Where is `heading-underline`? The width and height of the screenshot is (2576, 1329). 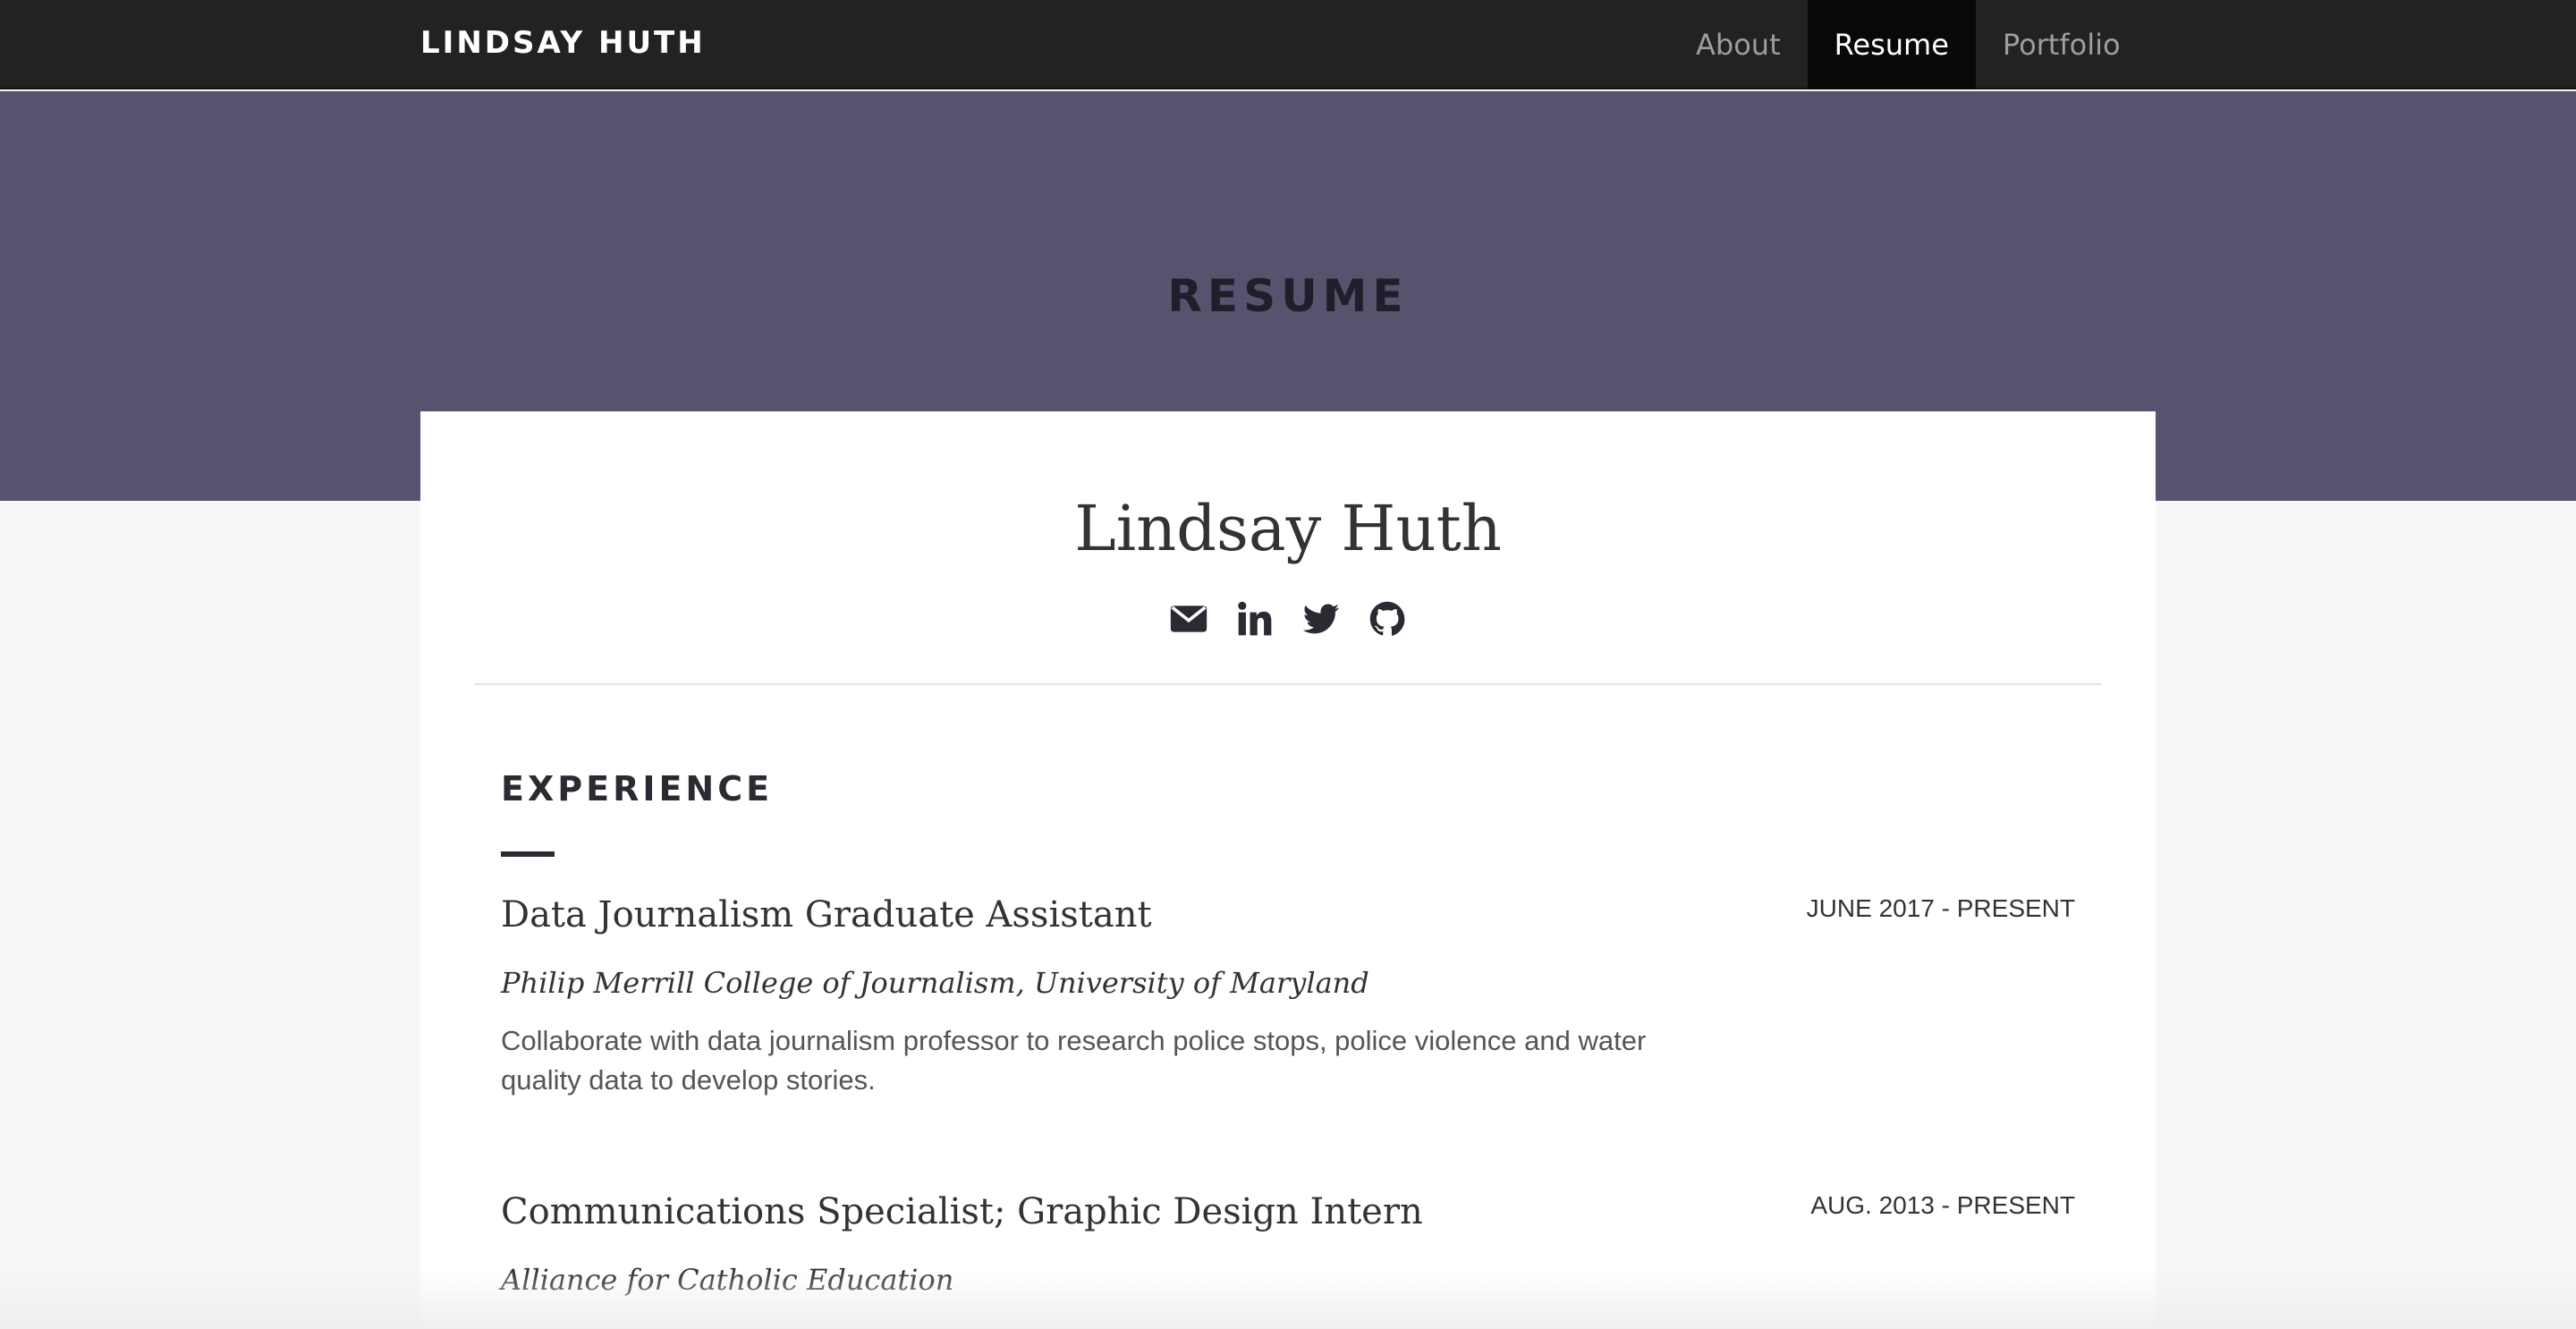 heading-underline is located at coordinates (528, 854).